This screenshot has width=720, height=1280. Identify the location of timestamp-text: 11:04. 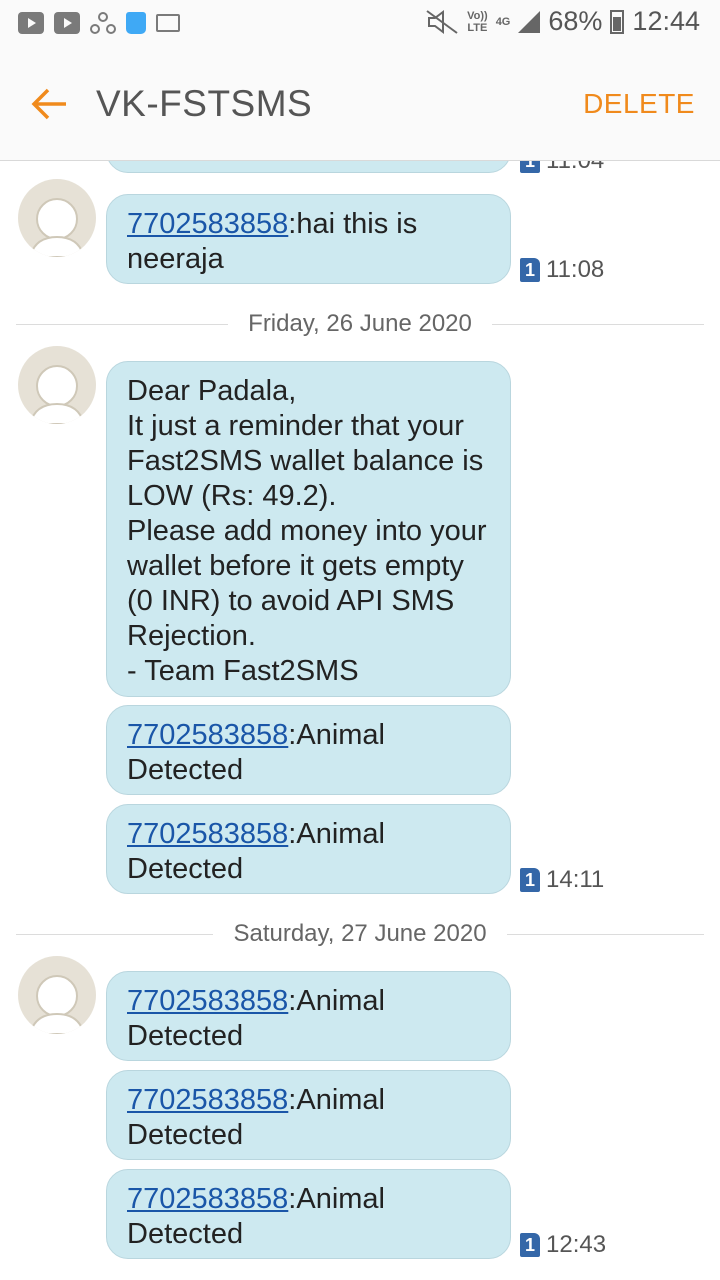
(575, 168).